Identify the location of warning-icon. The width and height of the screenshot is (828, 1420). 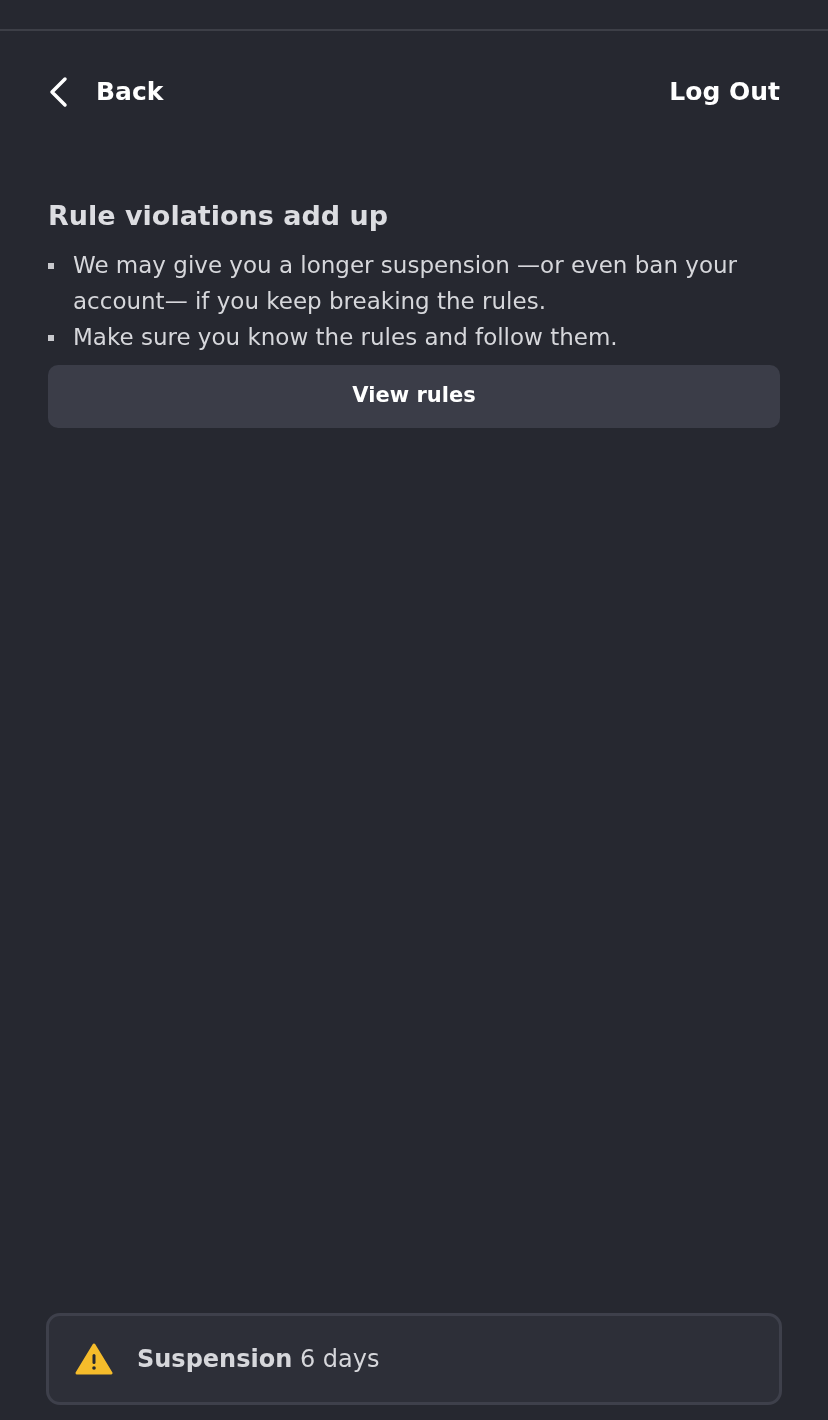
(94, 1359).